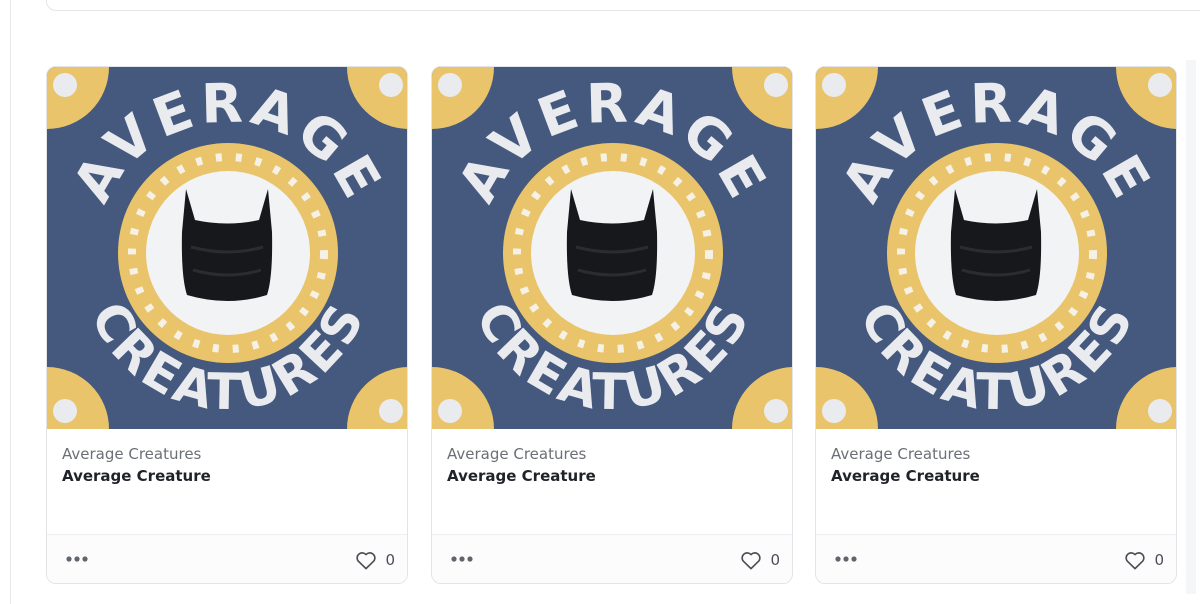  I want to click on scrollbar-track, so click(1191, 327).